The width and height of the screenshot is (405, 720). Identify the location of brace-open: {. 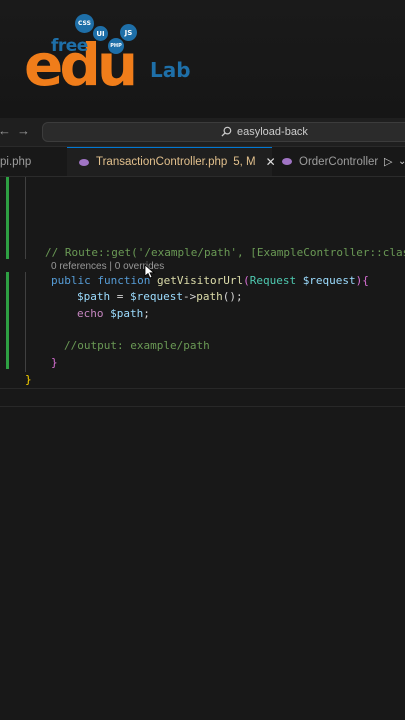
(365, 280).